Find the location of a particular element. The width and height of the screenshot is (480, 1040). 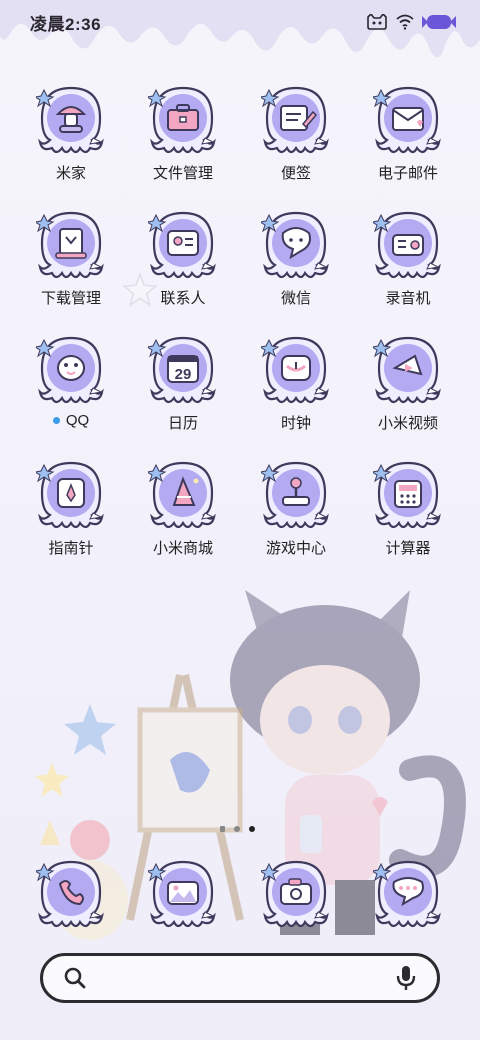

penguin-icon is located at coordinates (69, 371).